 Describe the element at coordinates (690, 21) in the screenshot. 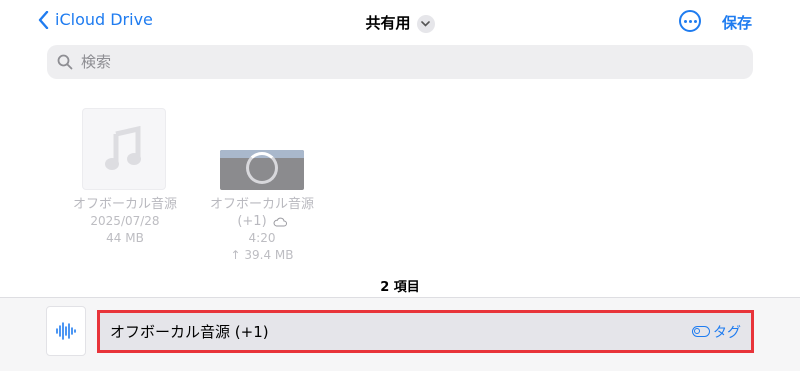

I see `more-options-icon` at that location.